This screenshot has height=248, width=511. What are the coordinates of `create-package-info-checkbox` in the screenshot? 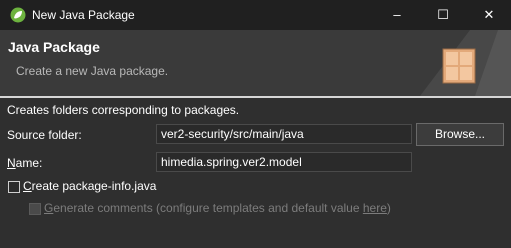 It's located at (14, 187).